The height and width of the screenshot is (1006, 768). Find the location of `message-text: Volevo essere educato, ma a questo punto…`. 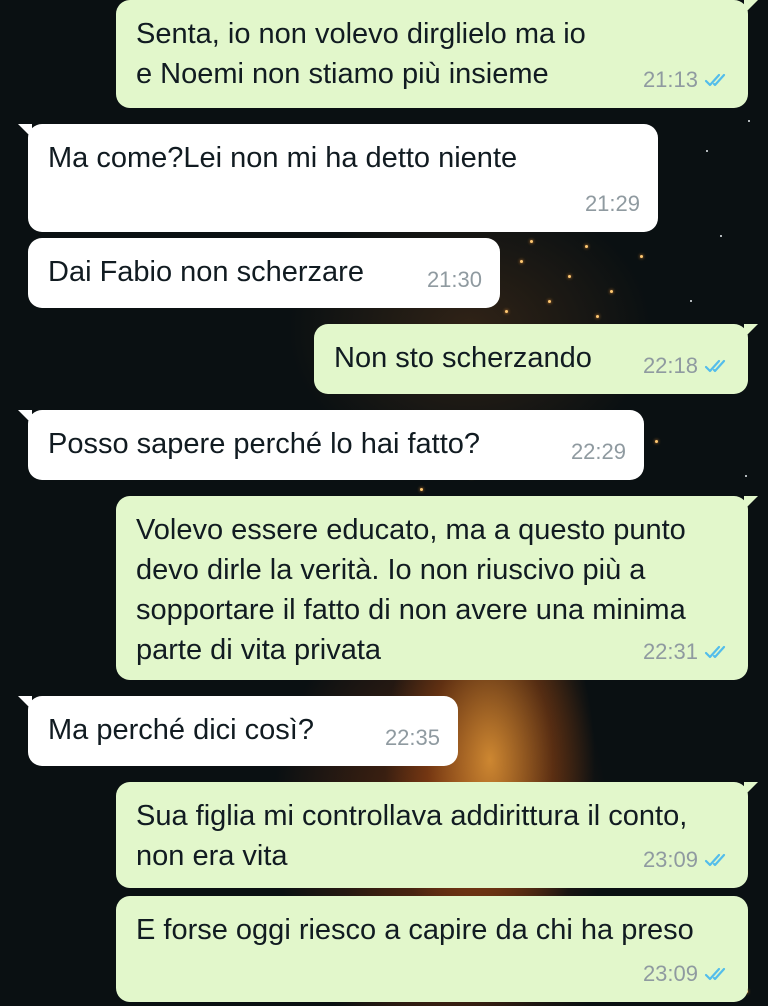

message-text: Volevo essere educato, ma a questo punto… is located at coordinates (411, 590).